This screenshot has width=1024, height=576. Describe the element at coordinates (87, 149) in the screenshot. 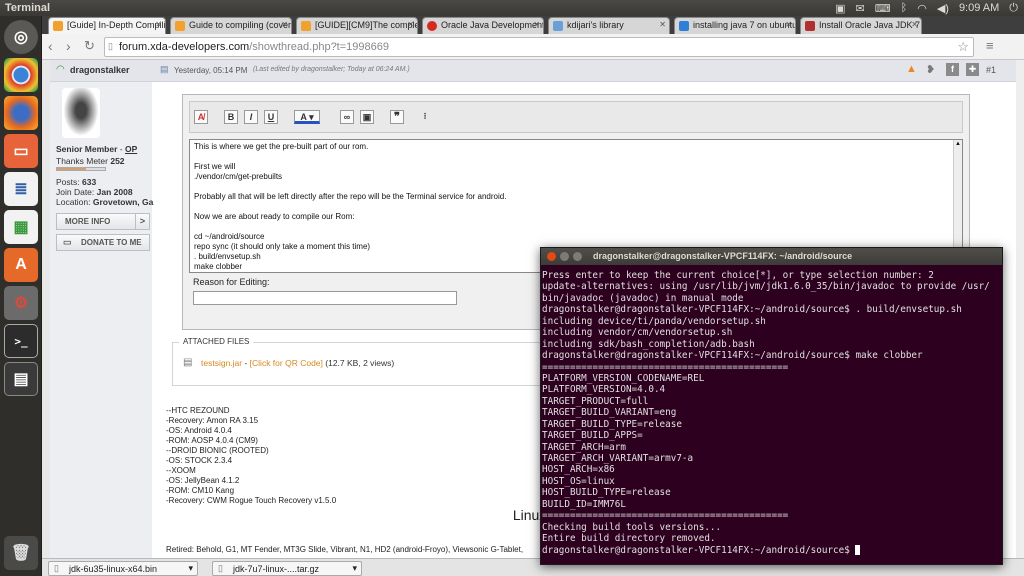

I see `user-rank: Senior Member` at that location.